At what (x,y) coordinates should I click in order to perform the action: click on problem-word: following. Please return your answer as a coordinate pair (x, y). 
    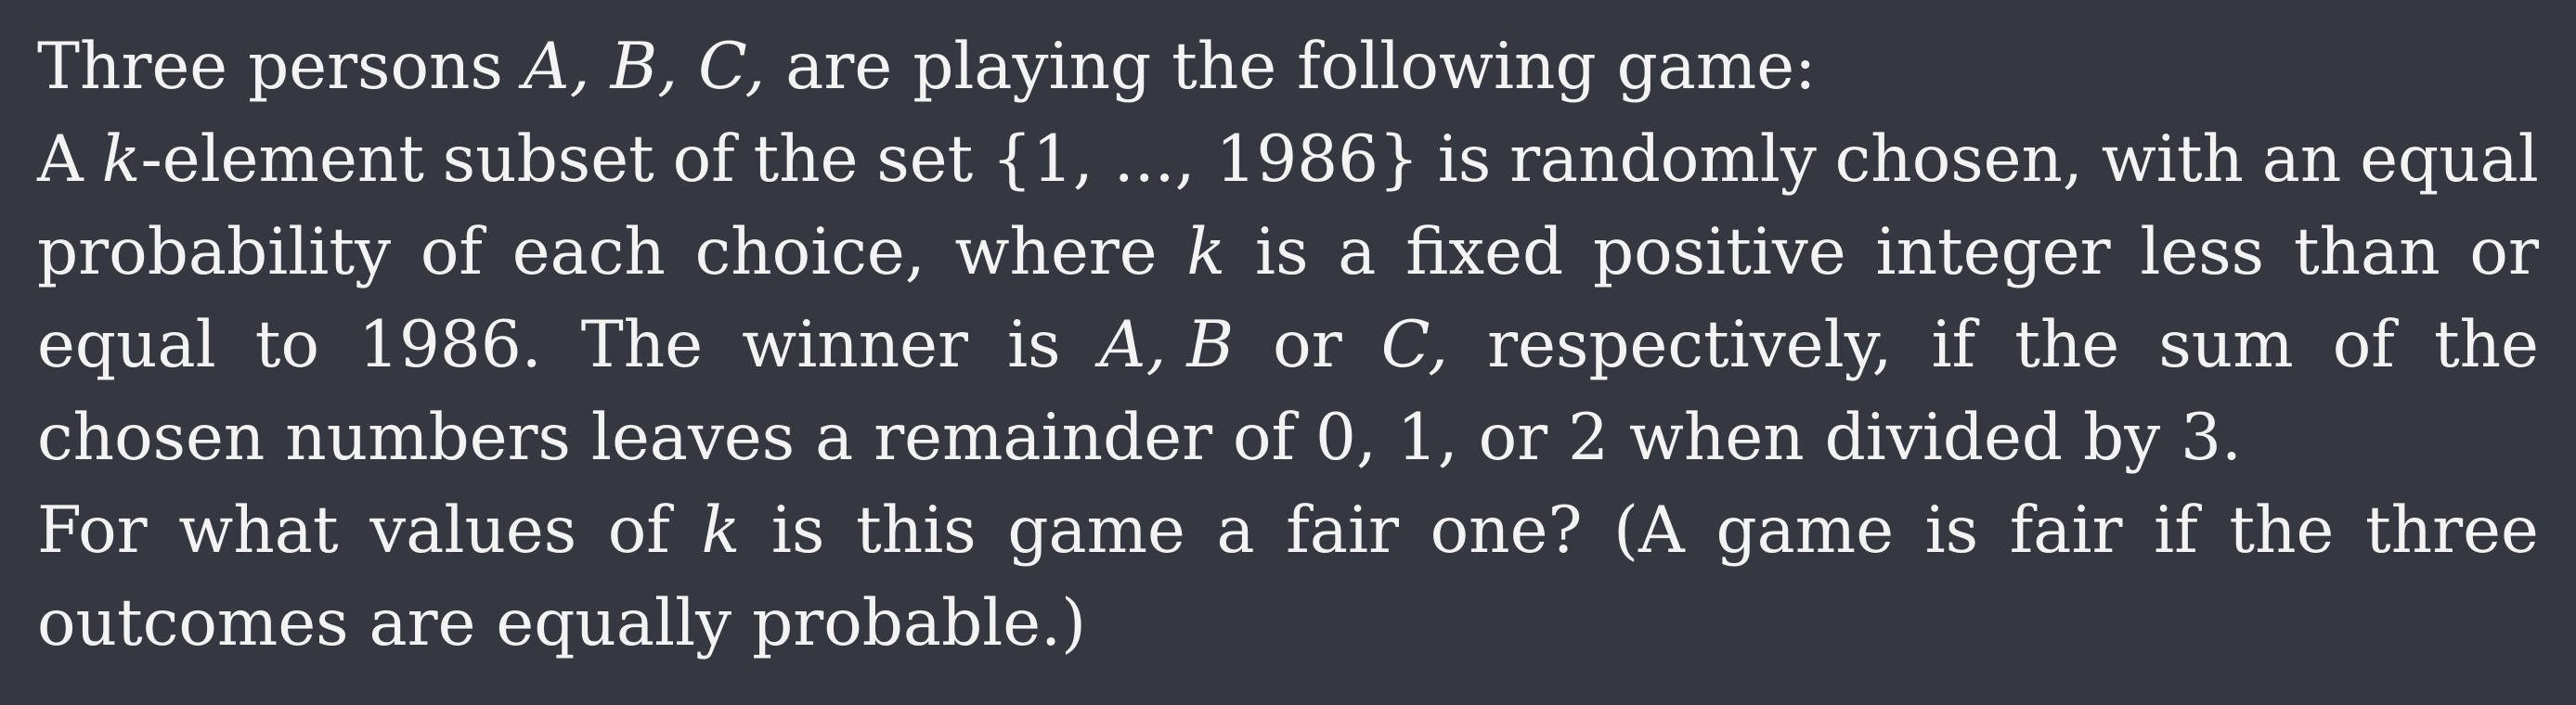
    Looking at the image, I should click on (1447, 67).